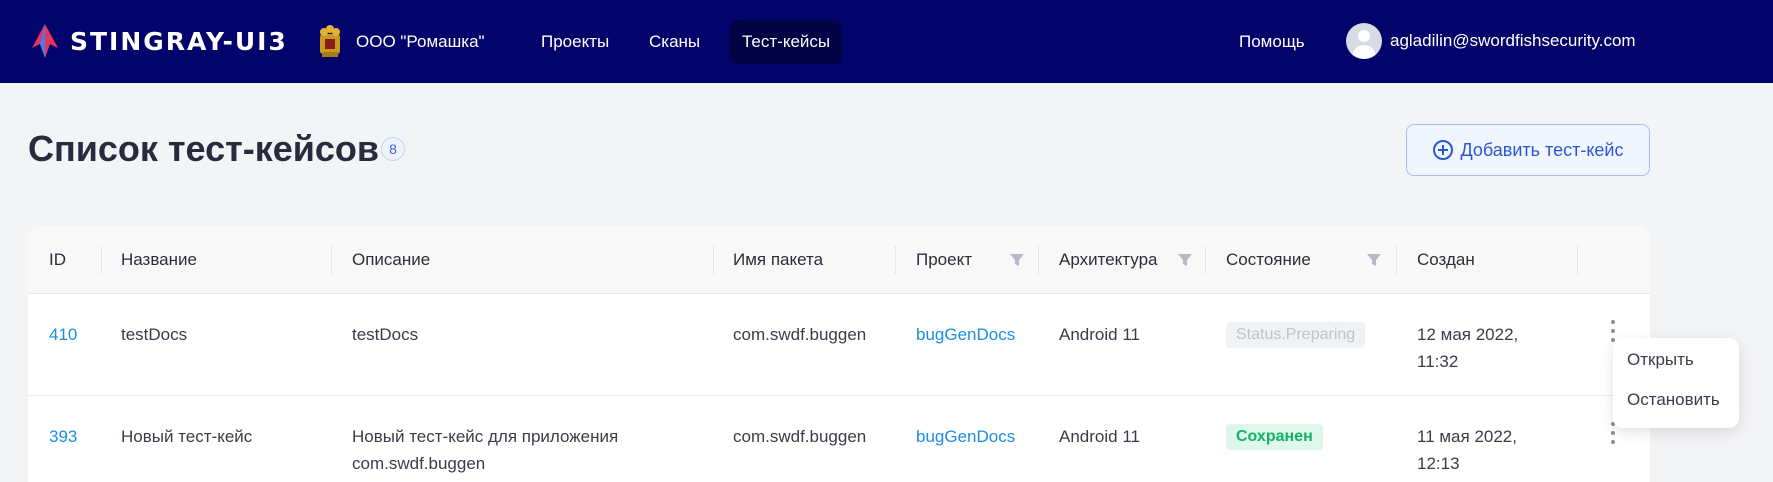 The width and height of the screenshot is (1773, 482). Describe the element at coordinates (1442, 150) in the screenshot. I see `plus-circle-icon` at that location.